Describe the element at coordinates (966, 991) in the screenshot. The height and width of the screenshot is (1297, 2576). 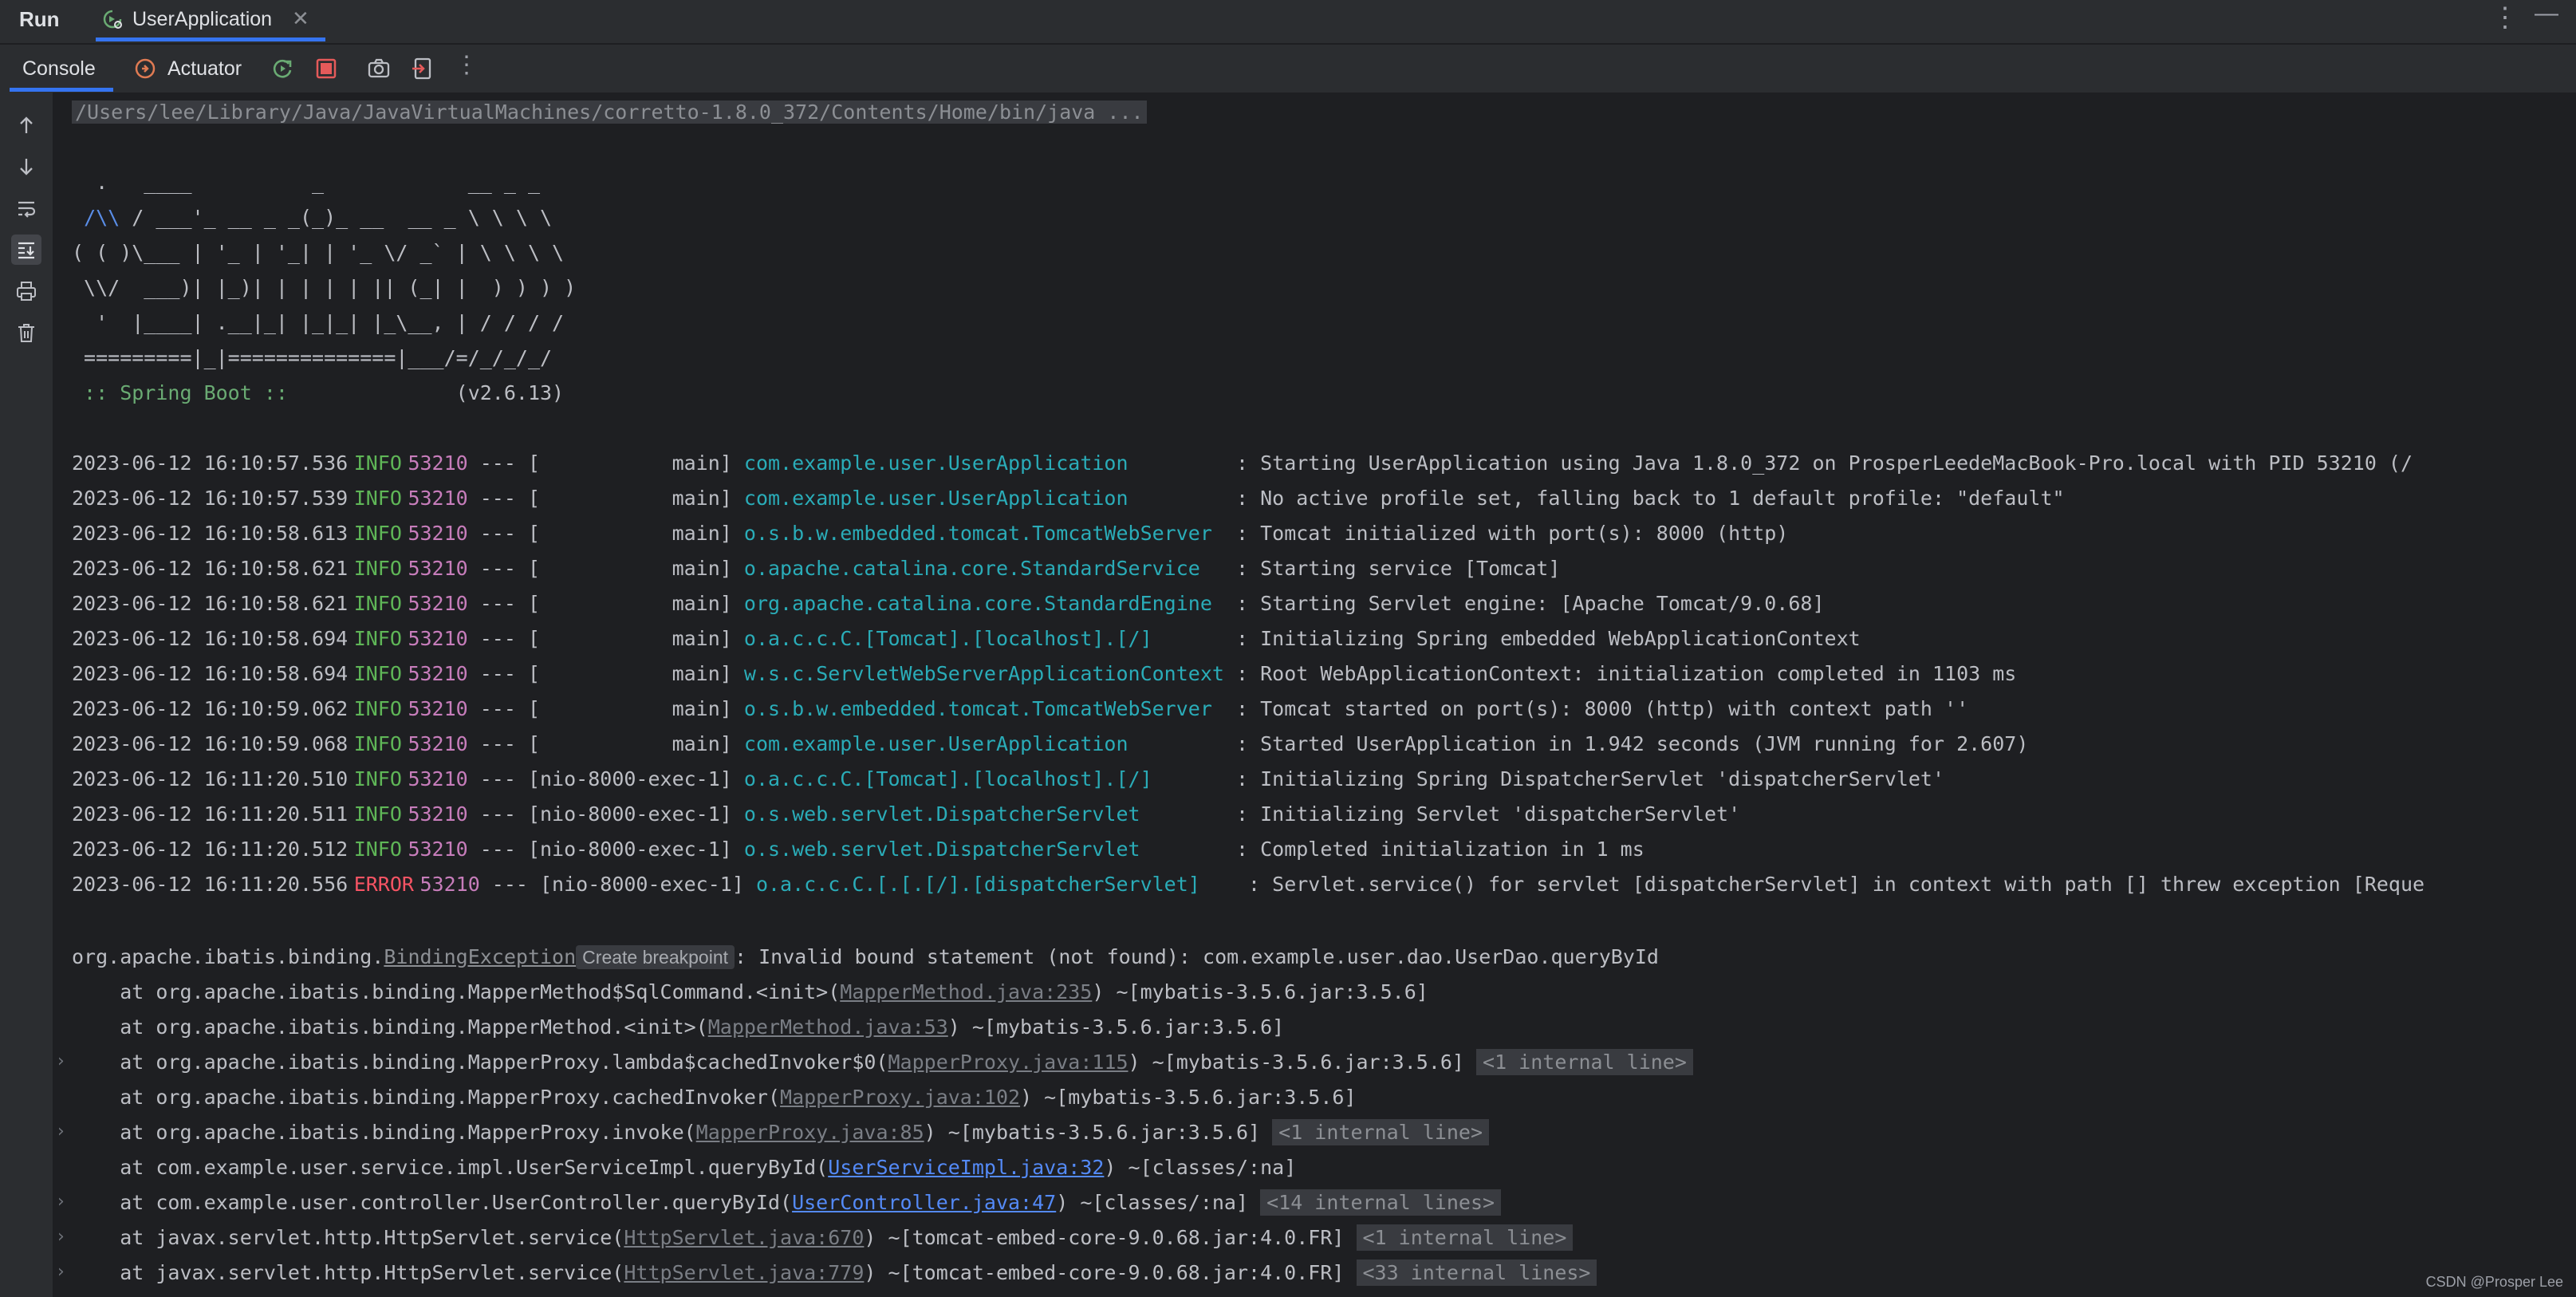
I see `source-file-link: MapperMethod.java:235` at that location.